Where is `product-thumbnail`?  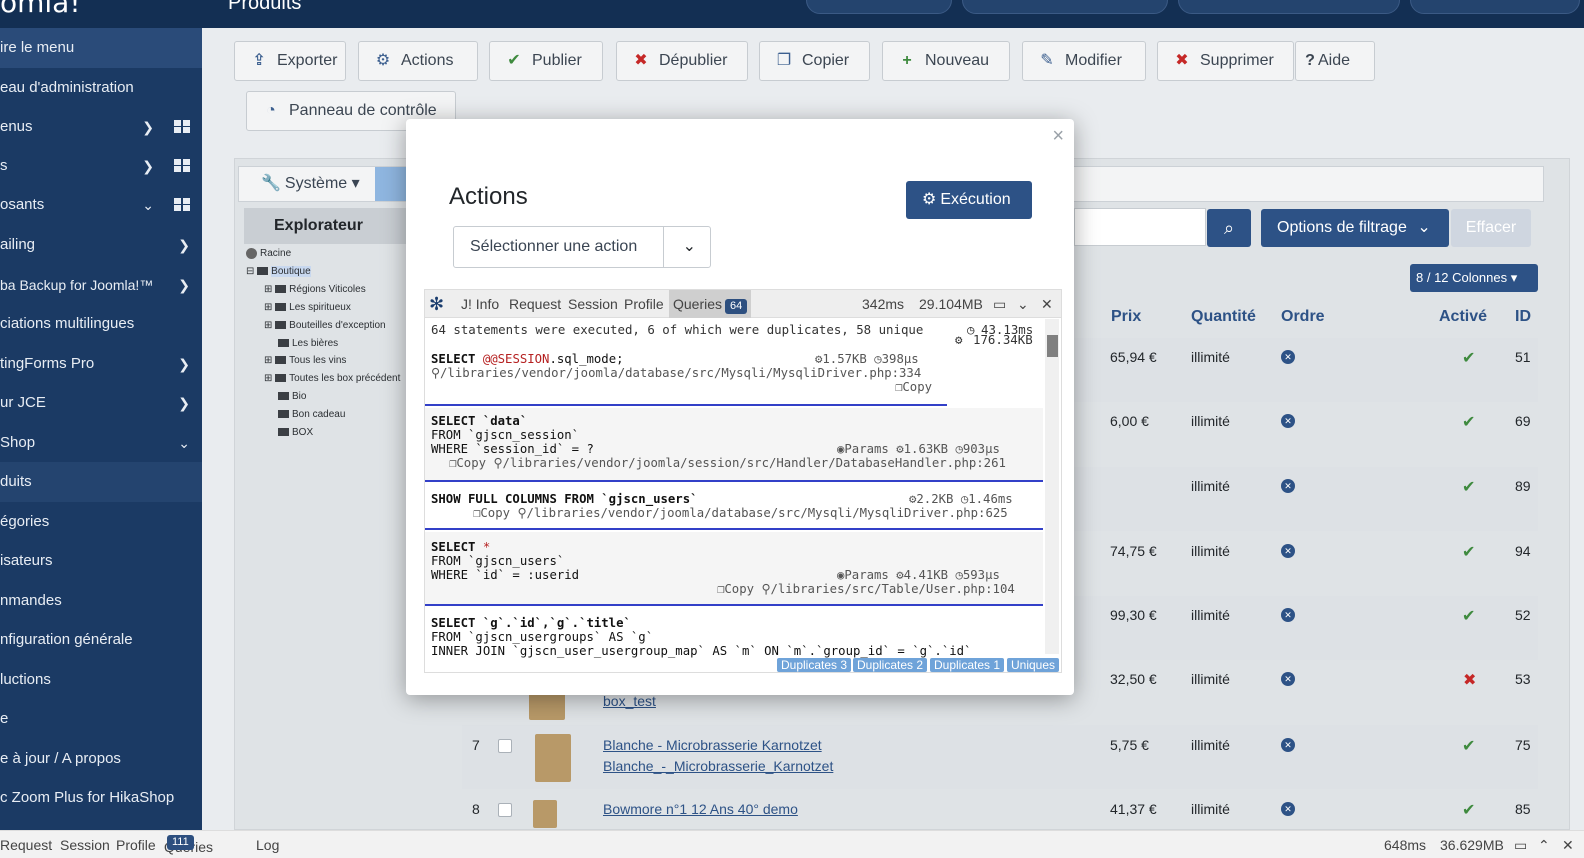 product-thumbnail is located at coordinates (545, 814).